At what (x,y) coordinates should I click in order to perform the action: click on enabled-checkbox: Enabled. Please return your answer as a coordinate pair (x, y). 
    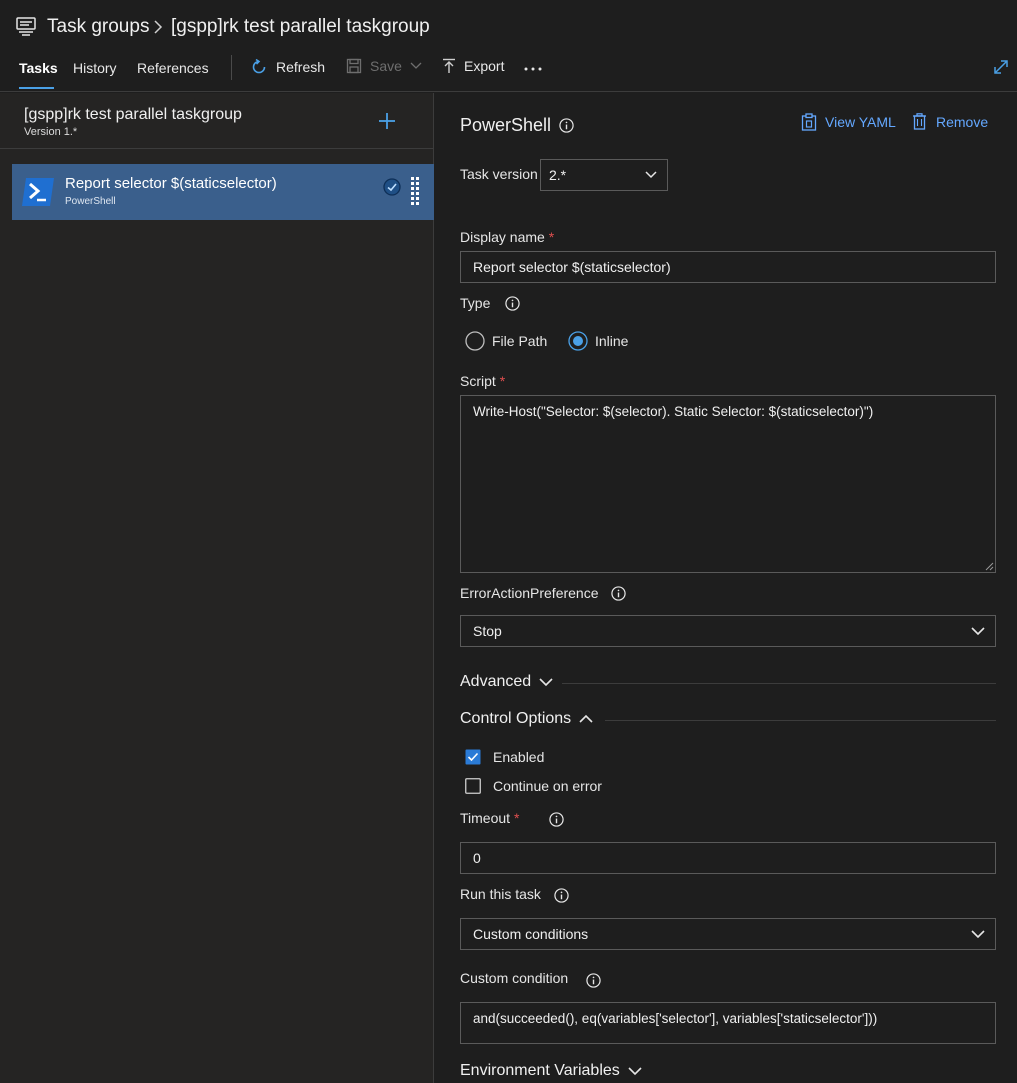
    Looking at the image, I should click on (504, 757).